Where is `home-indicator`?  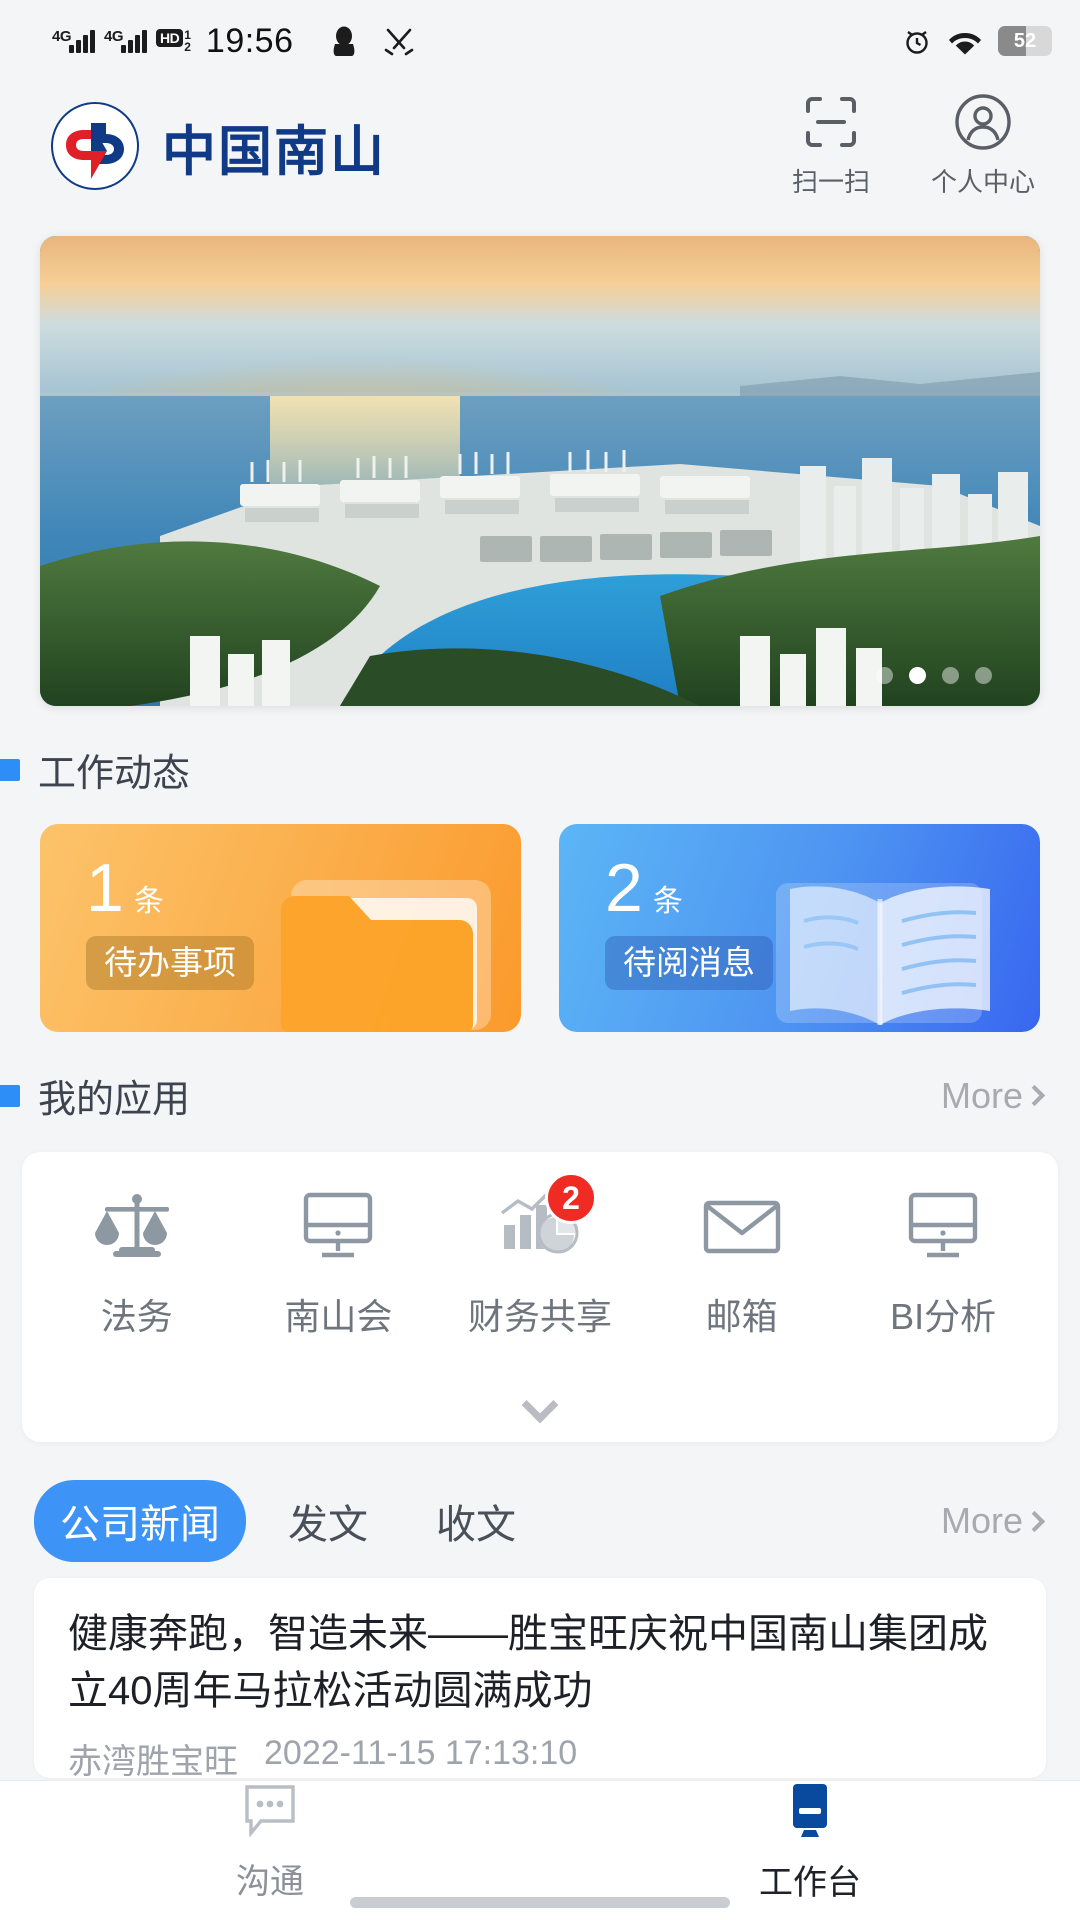
home-indicator is located at coordinates (540, 1902).